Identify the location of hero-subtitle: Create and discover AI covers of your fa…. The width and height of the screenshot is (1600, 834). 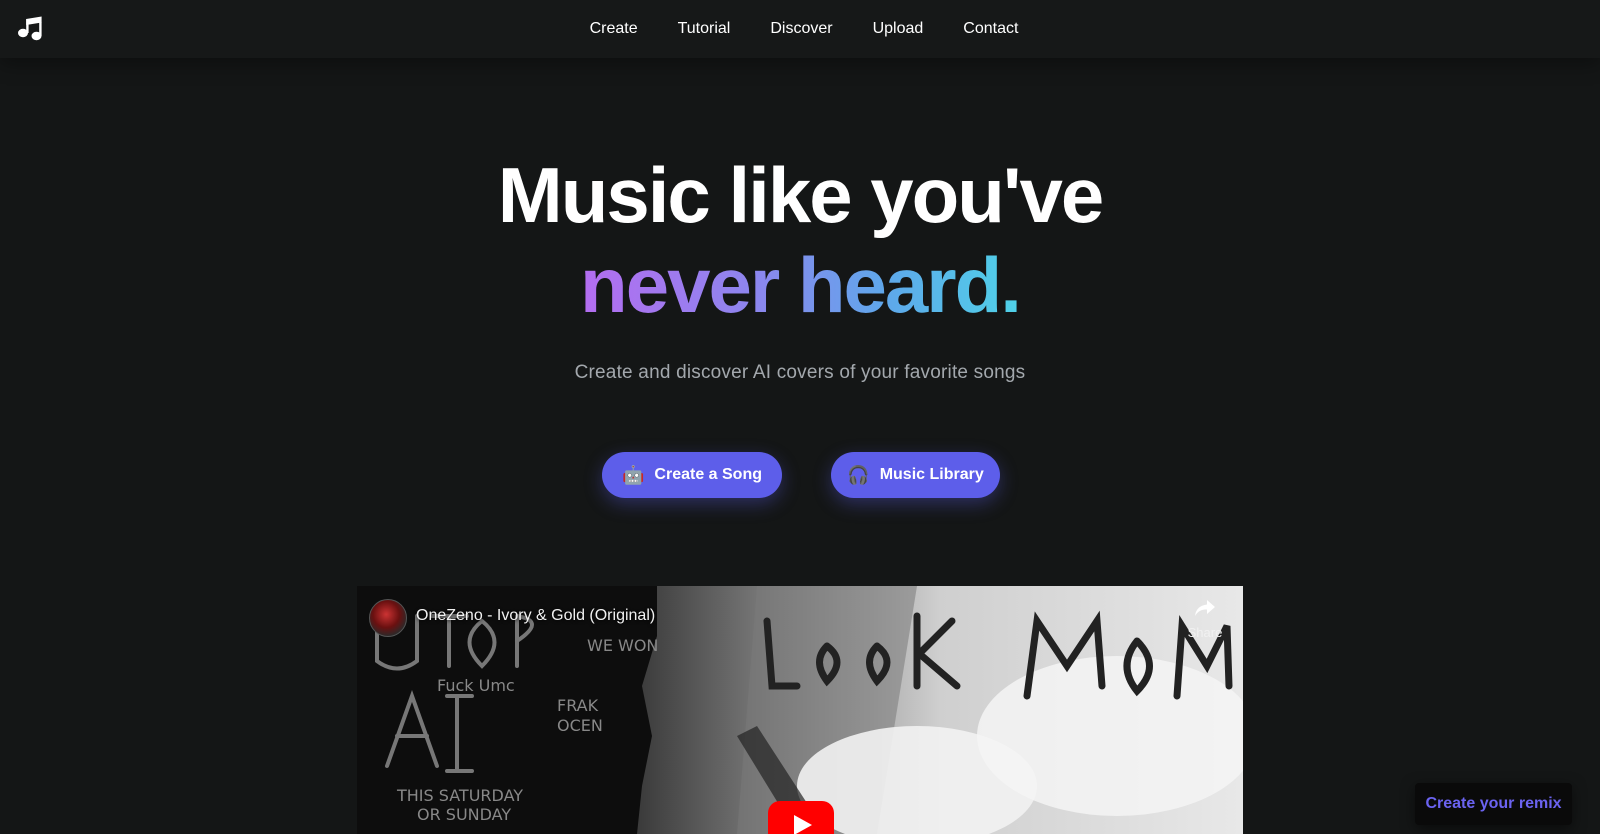
(800, 372).